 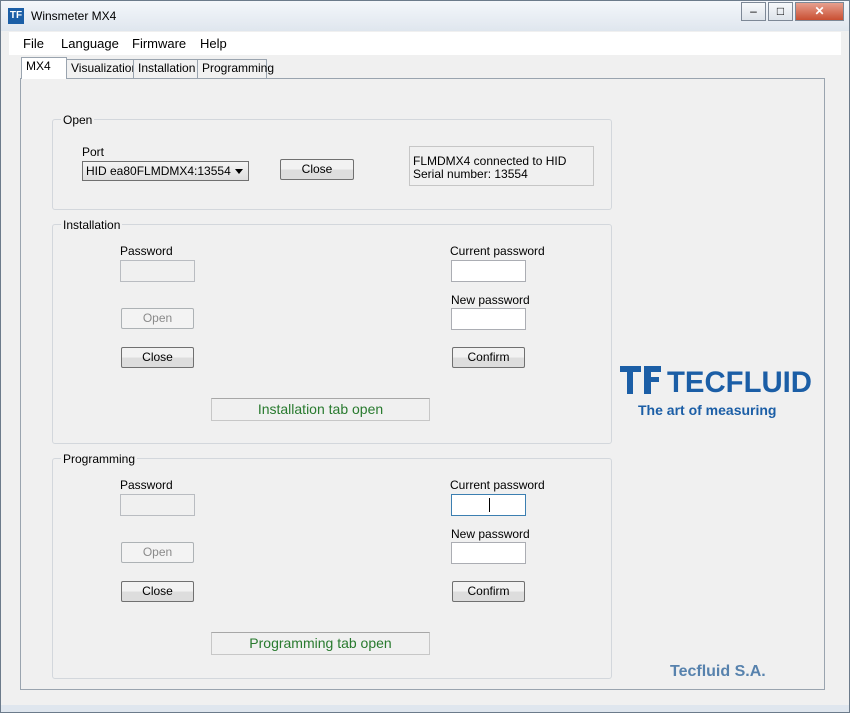 I want to click on logo-mark-right, so click(x=652, y=380).